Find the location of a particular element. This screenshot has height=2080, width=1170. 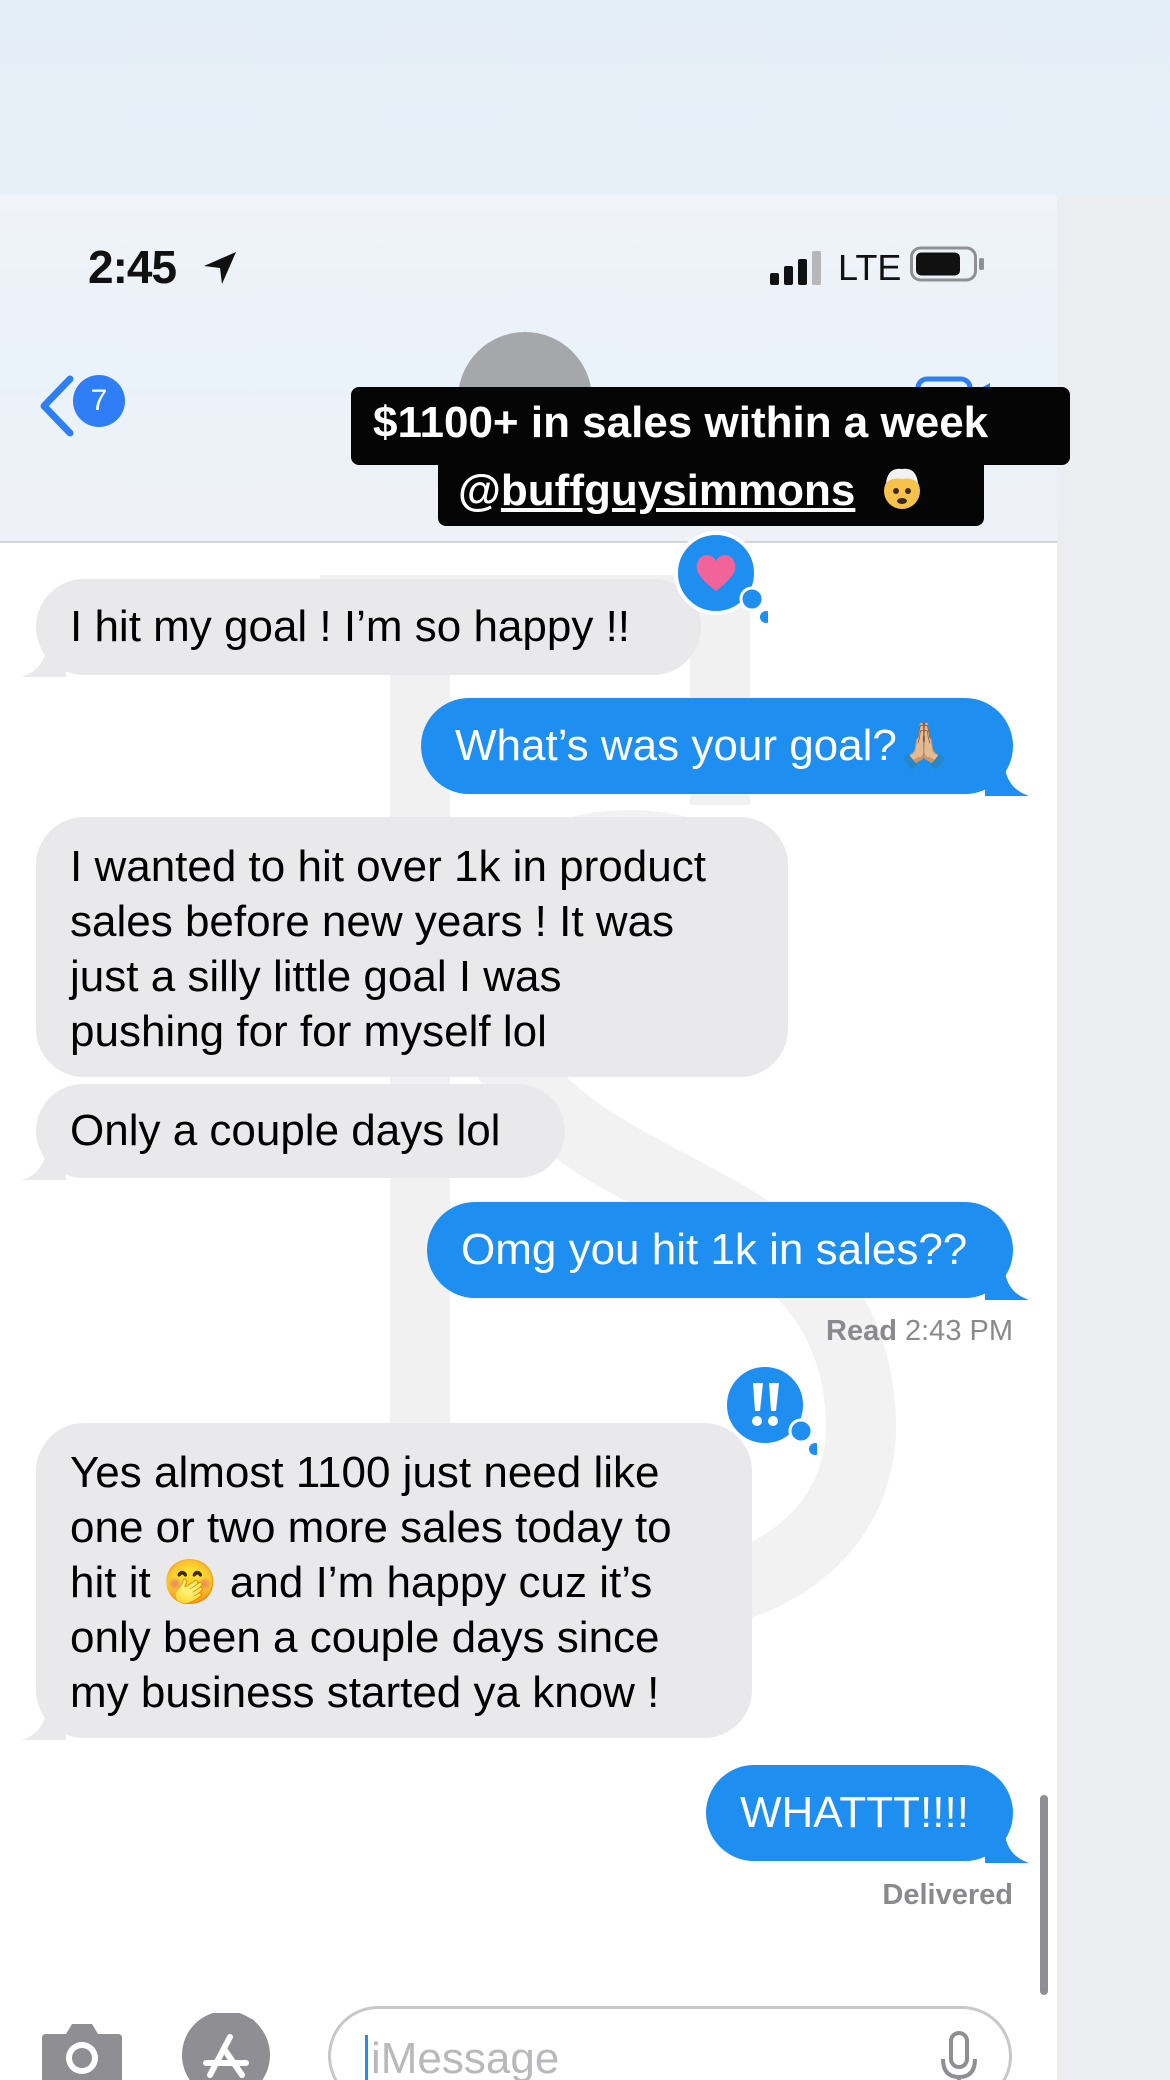

exploding-head-icon is located at coordinates (901, 488).